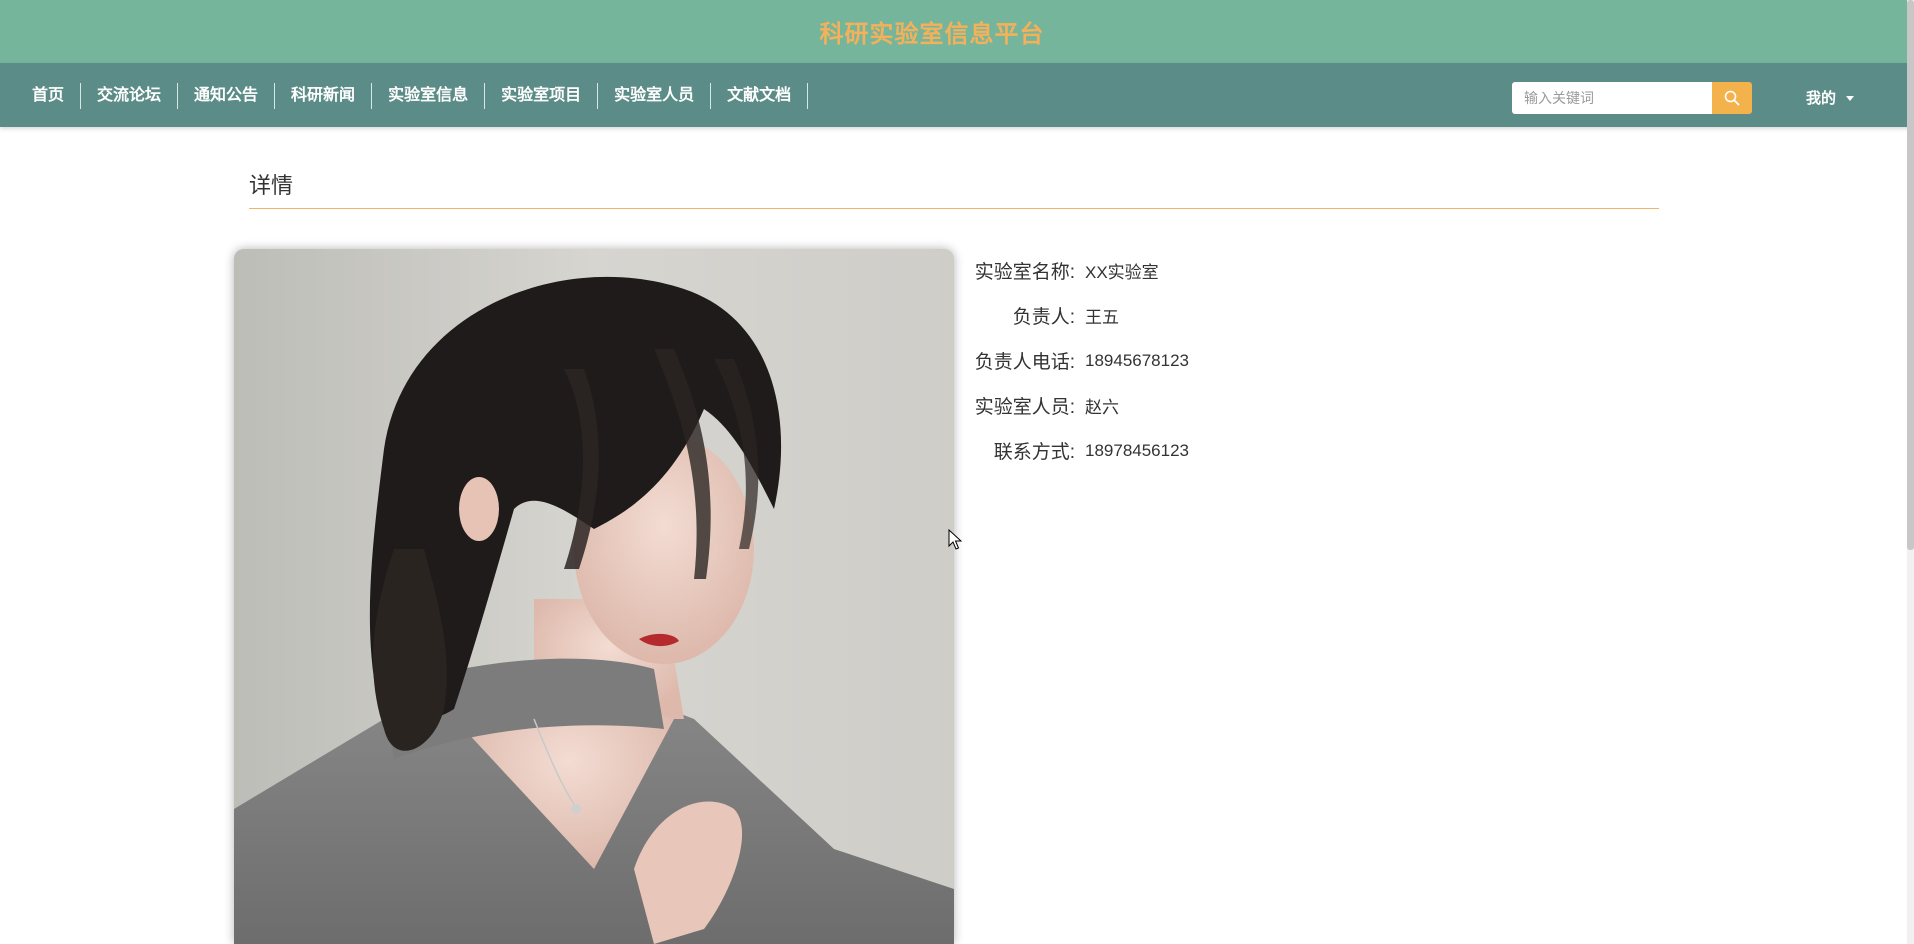 The width and height of the screenshot is (1914, 944). I want to click on search-input, so click(1612, 98).